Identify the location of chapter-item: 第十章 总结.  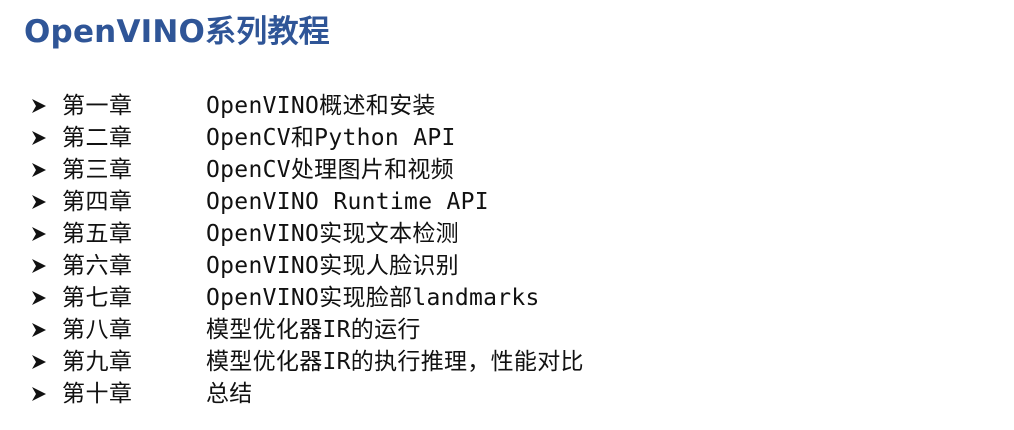
(306, 394).